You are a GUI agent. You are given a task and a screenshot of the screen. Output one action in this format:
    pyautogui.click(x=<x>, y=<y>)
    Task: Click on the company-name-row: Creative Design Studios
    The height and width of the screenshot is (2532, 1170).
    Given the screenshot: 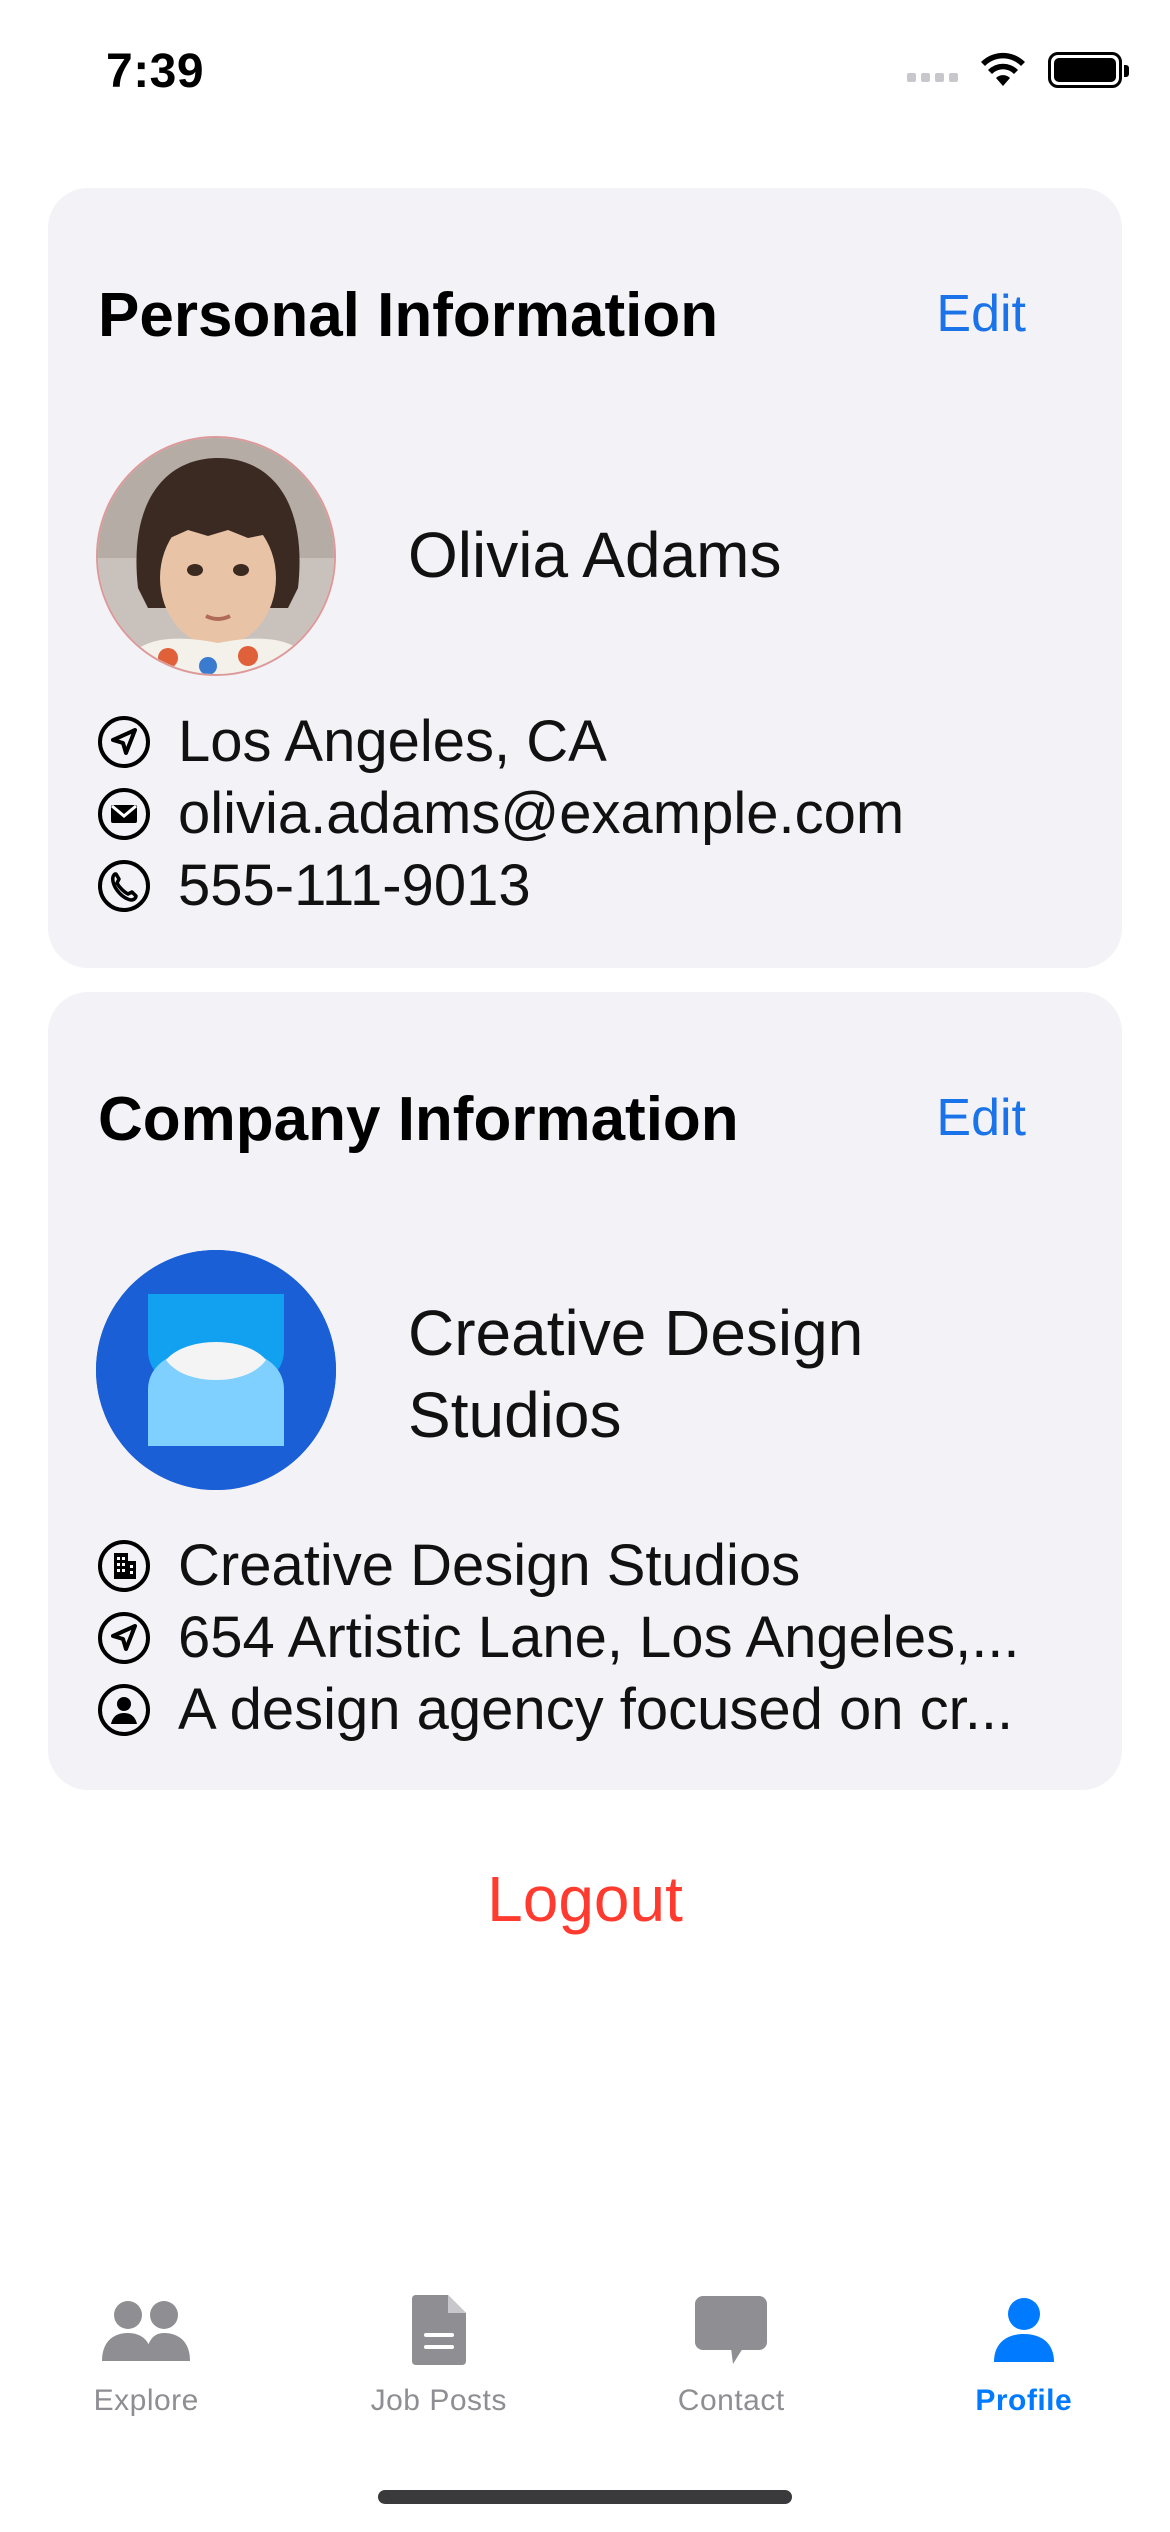 What is the action you would take?
    pyautogui.click(x=591, y=1565)
    